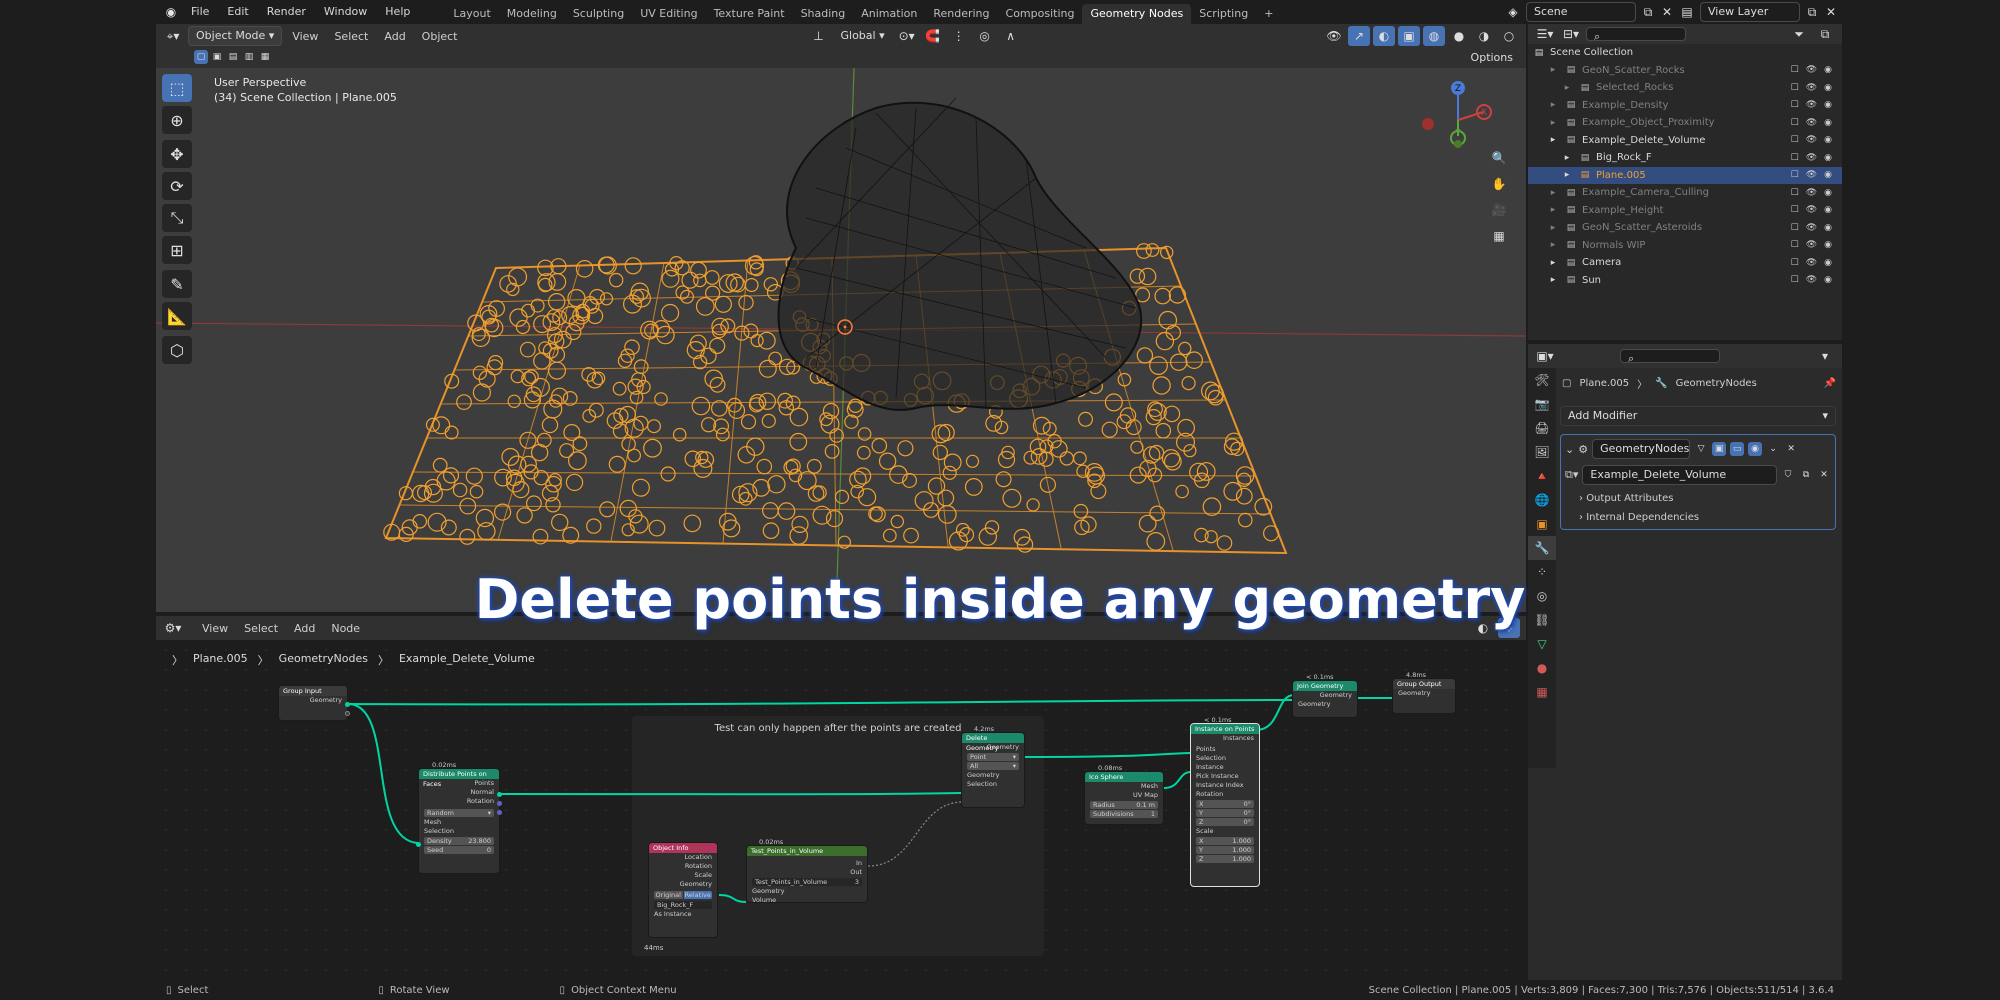  I want to click on remove-modifier-icon: ✕, so click(1791, 449).